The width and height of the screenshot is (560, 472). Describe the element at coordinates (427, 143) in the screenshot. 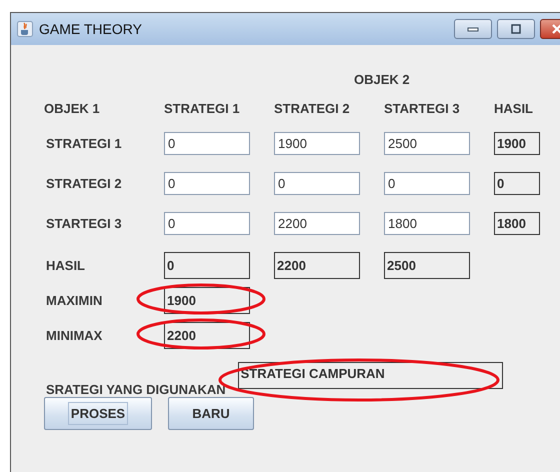

I see `input-field: 2500` at that location.